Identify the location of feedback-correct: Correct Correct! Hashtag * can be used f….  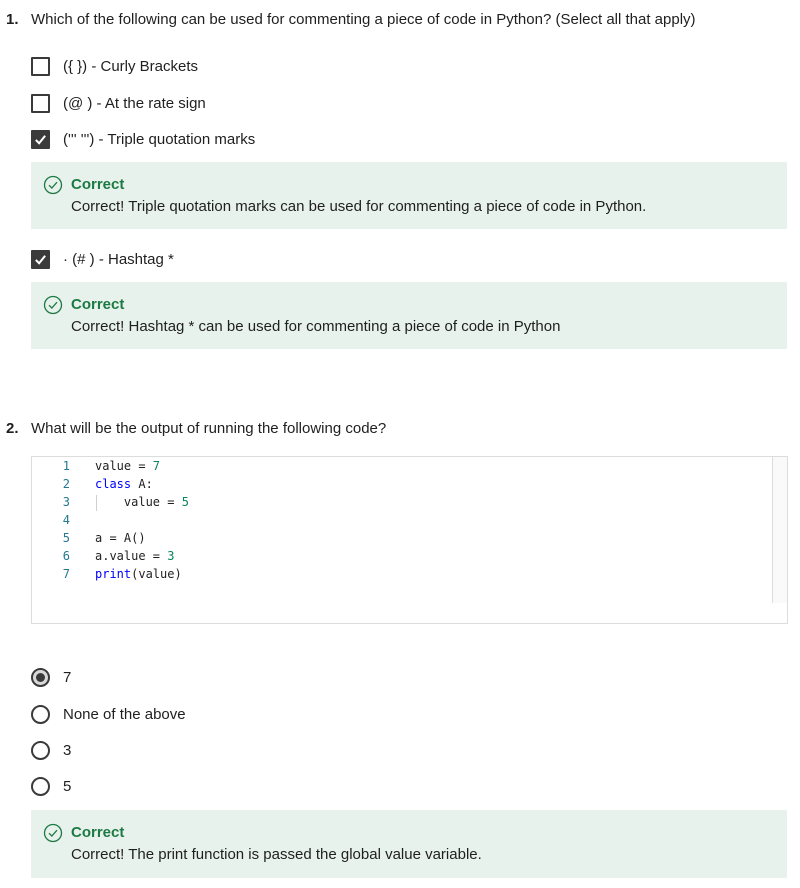
(409, 315).